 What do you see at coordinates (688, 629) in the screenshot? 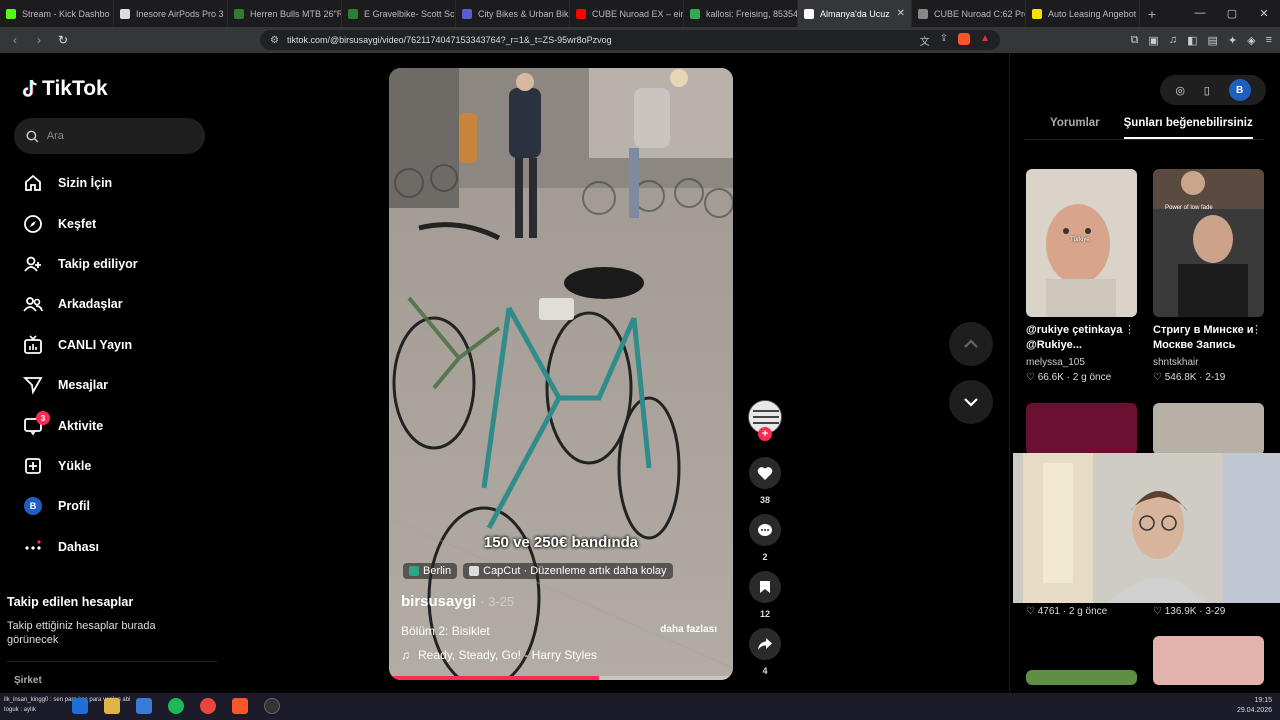
I see `more-button: daha fazlası` at bounding box center [688, 629].